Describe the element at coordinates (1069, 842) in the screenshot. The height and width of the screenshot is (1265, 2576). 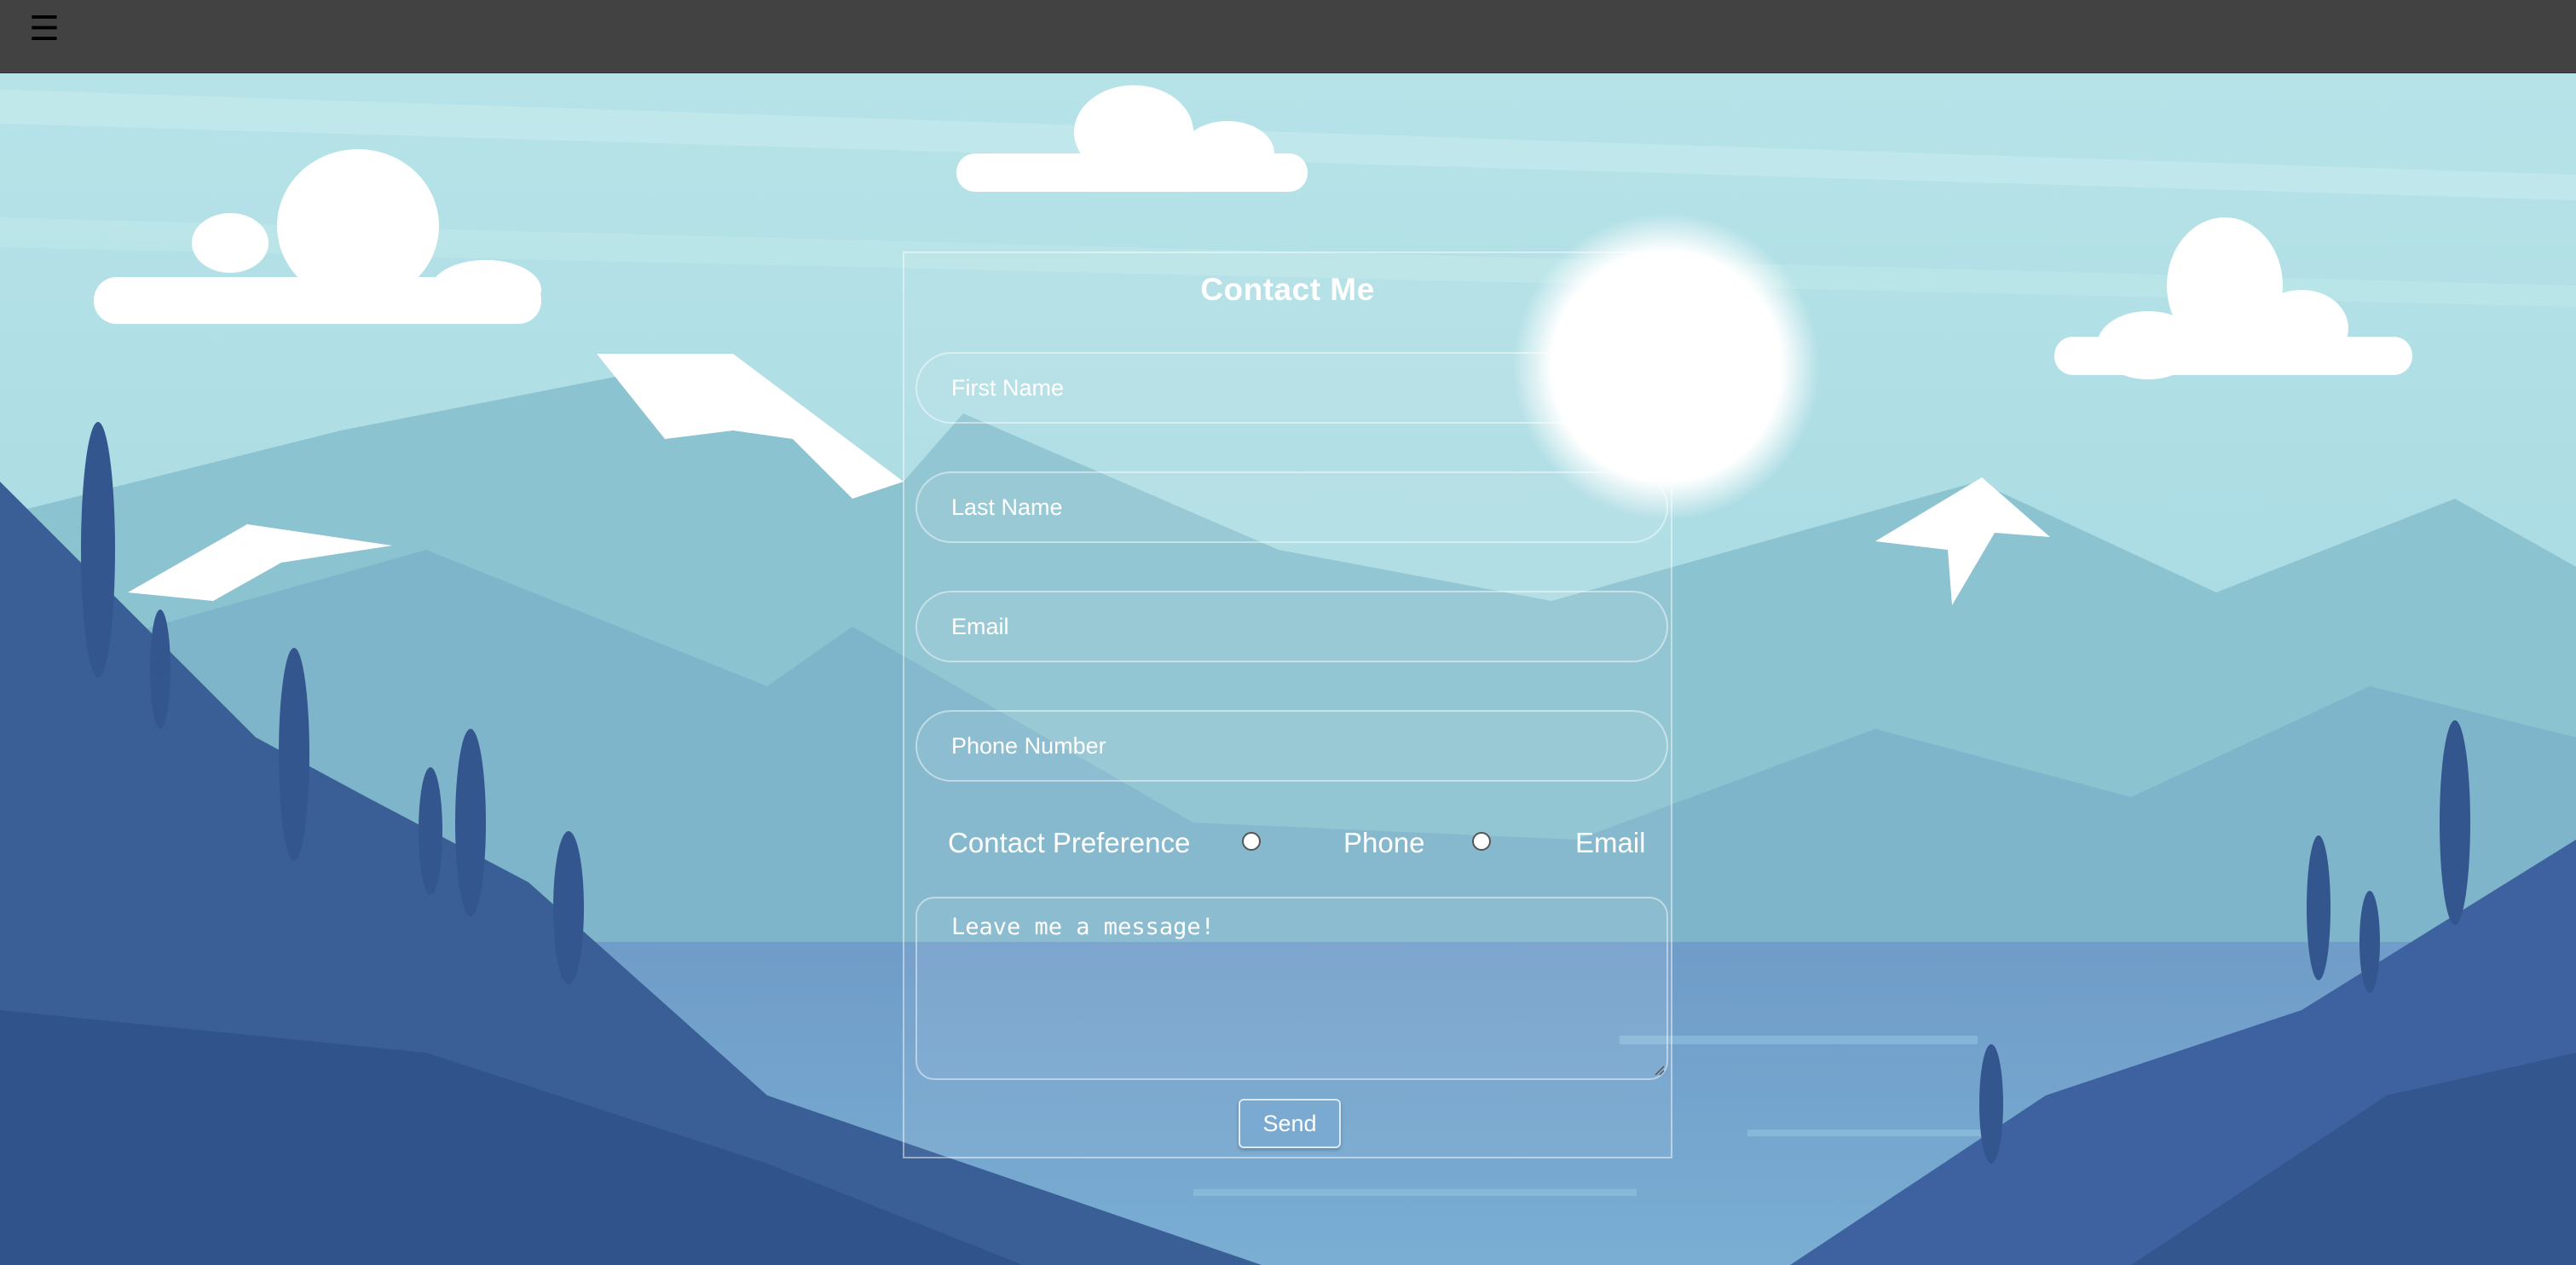
I see `contact-preference-label: Contact Preference` at that location.